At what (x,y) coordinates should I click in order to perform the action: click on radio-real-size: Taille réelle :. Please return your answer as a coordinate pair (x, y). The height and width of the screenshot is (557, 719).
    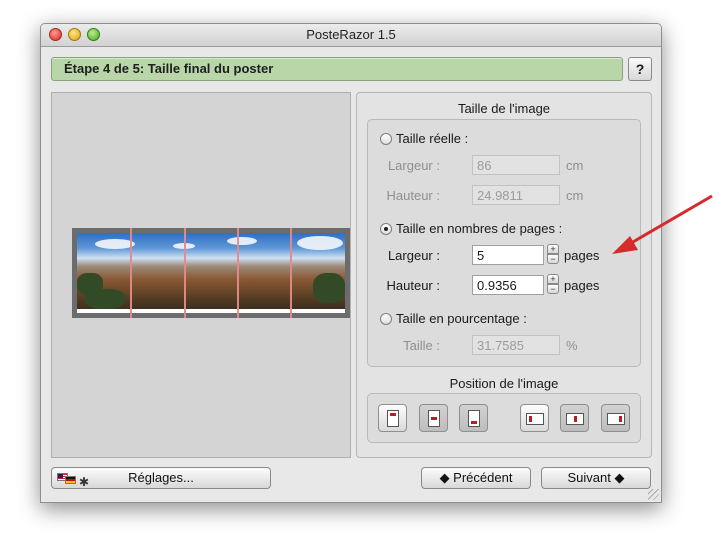
    Looking at the image, I should click on (424, 138).